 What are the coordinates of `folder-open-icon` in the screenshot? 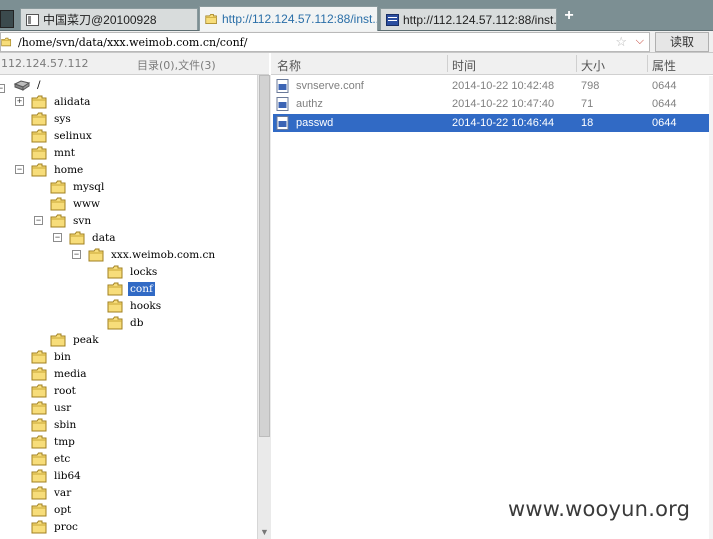 It's located at (115, 289).